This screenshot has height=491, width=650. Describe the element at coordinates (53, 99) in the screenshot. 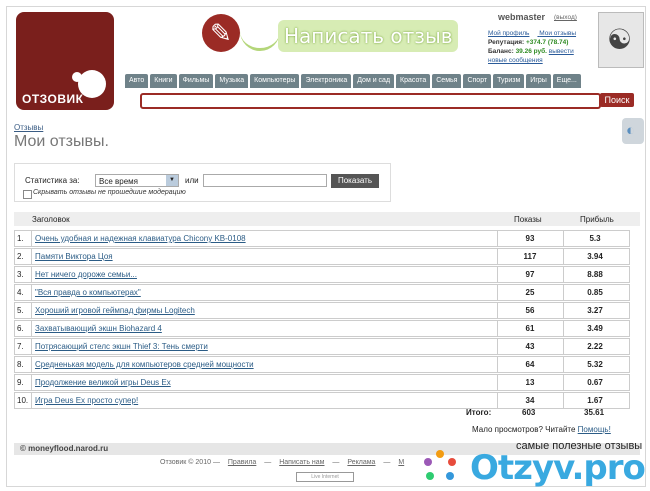

I see `logo-text: ОТЗОВИК` at that location.